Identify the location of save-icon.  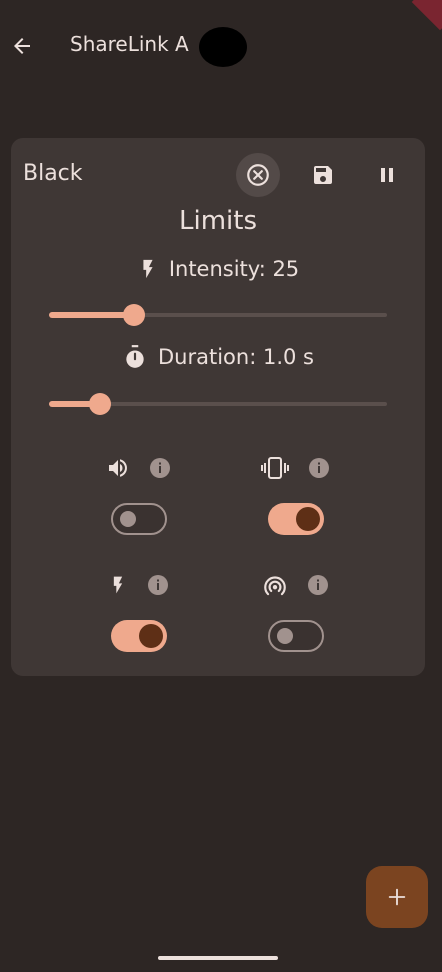
(323, 175).